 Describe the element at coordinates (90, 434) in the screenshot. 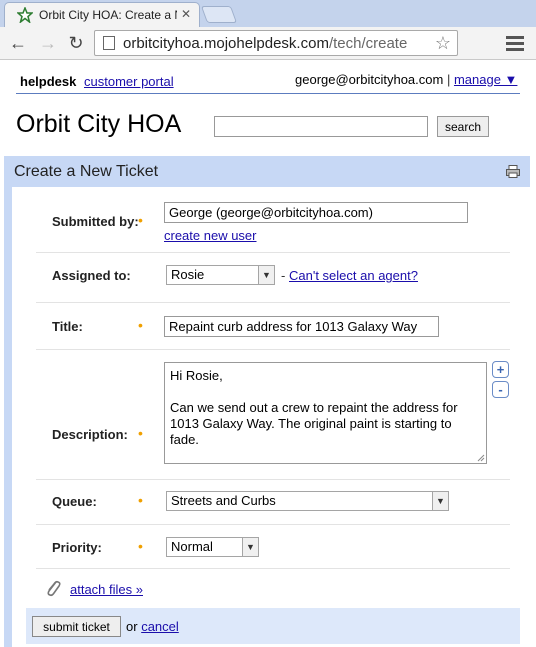

I see `description-label: Description:` at that location.